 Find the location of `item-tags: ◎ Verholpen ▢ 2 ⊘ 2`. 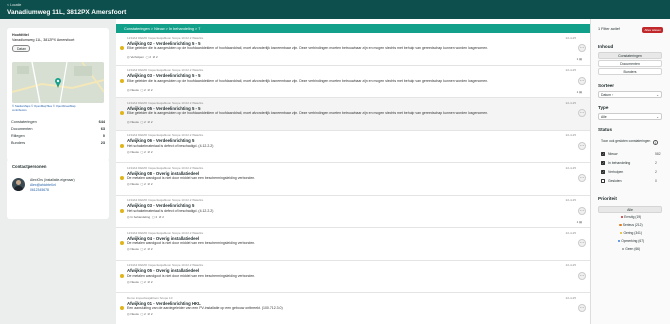

item-tags: ◎ Verholpen ▢ 2 ⊘ 2 is located at coordinates (142, 57).